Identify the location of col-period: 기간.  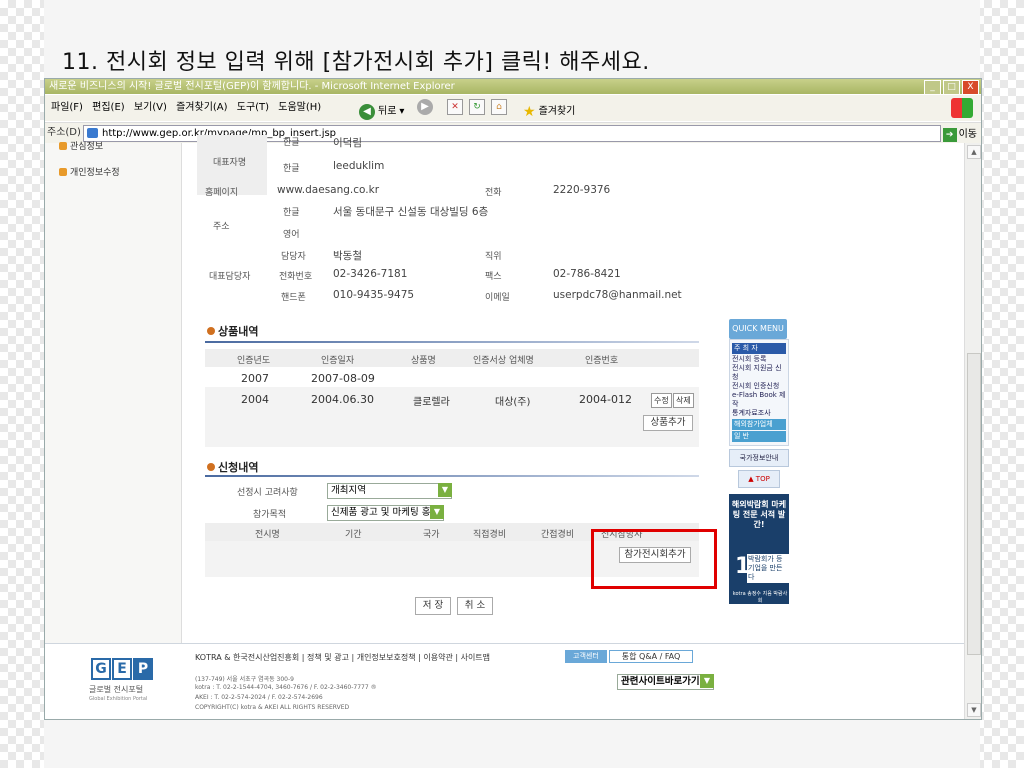
(353, 535).